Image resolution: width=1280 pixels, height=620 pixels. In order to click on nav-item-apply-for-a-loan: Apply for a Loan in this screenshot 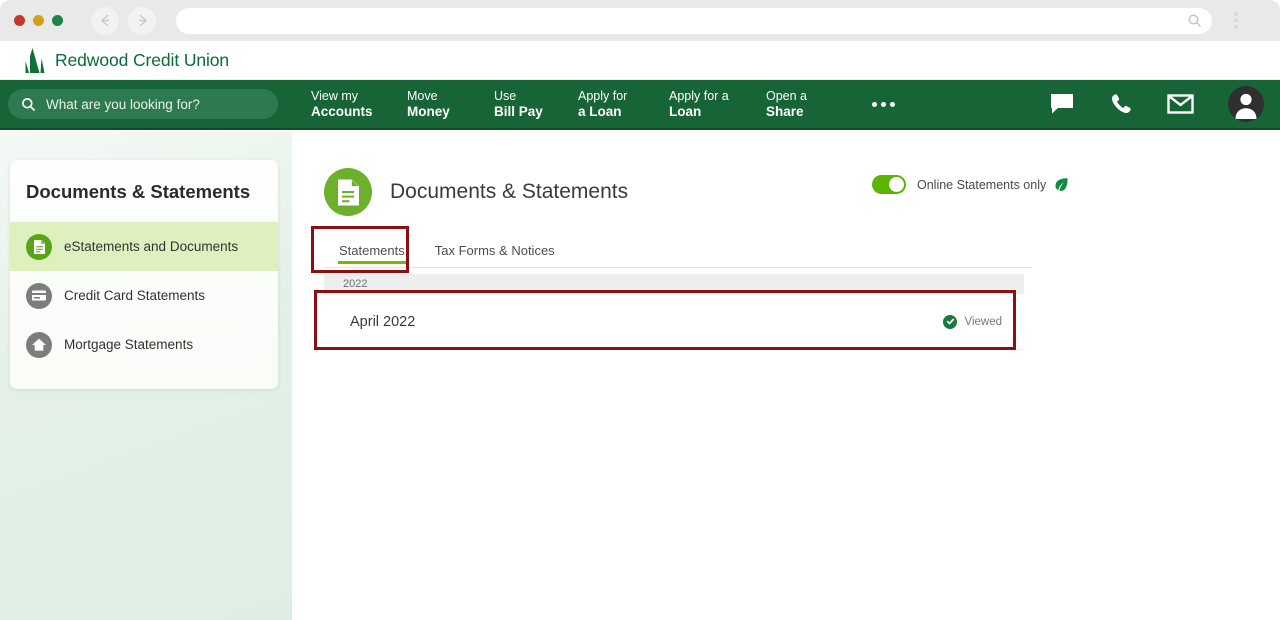, I will do `click(611, 104)`.